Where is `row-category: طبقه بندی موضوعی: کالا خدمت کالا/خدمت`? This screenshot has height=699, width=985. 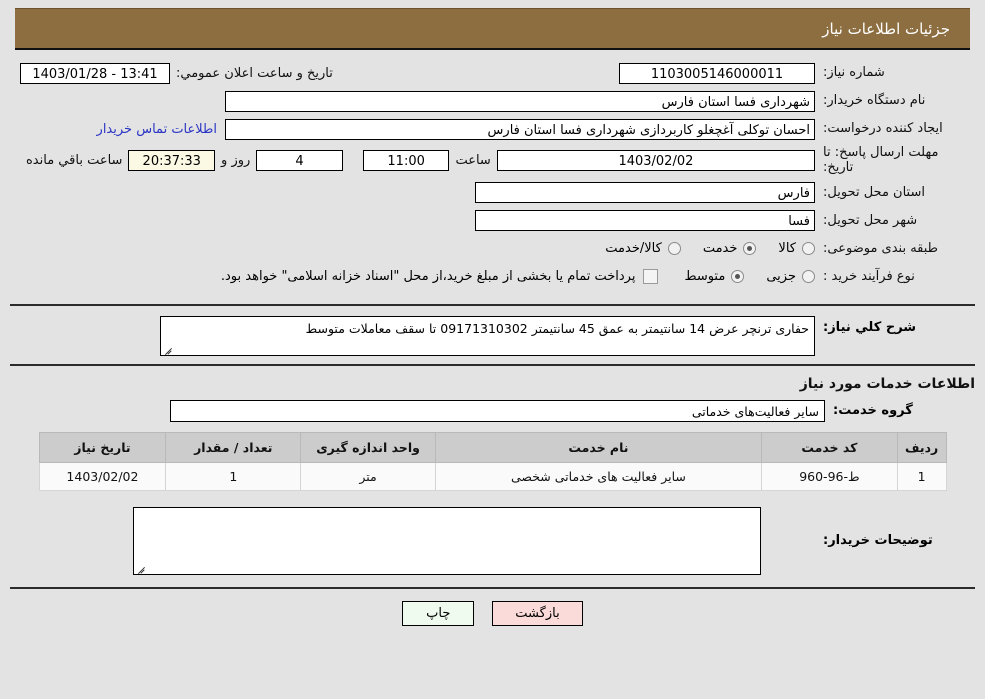
row-category: طبقه بندی موضوعی: کالا خدمت کالا/خدمت is located at coordinates (492, 249).